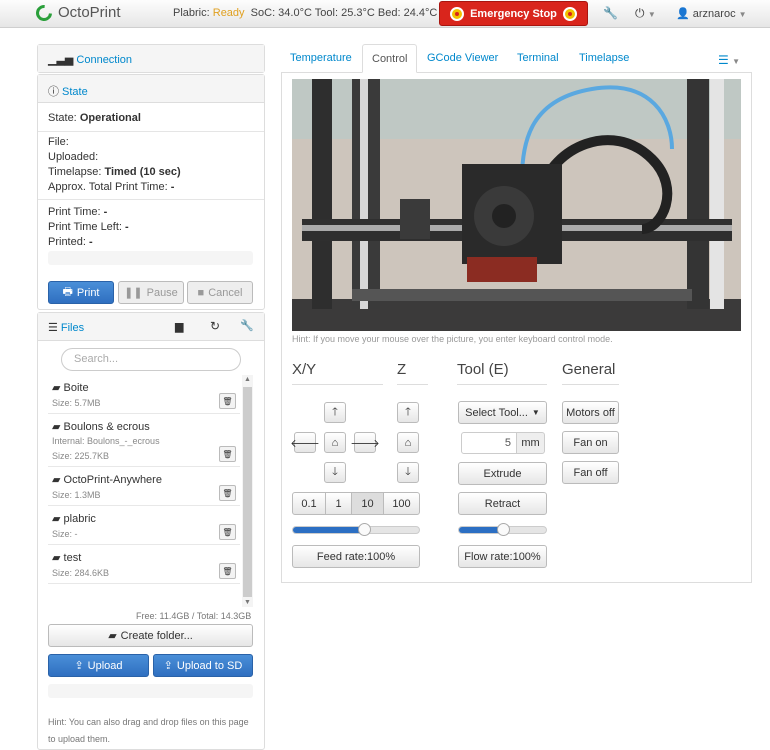  I want to click on extrude-amount-input: 5, so click(489, 443).